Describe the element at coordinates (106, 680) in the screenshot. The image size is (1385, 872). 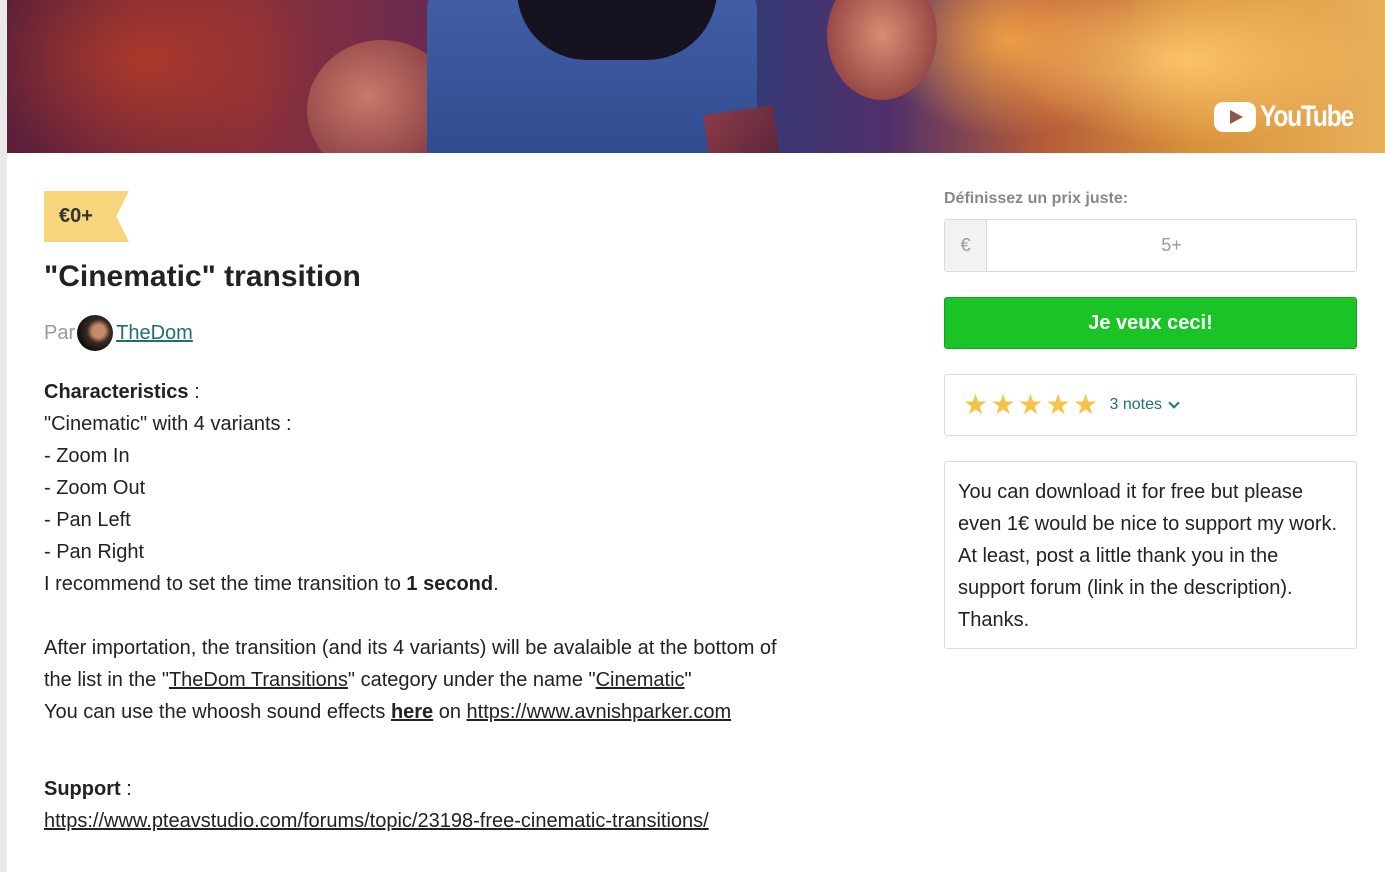
I see `import-text: the list in the "` at that location.